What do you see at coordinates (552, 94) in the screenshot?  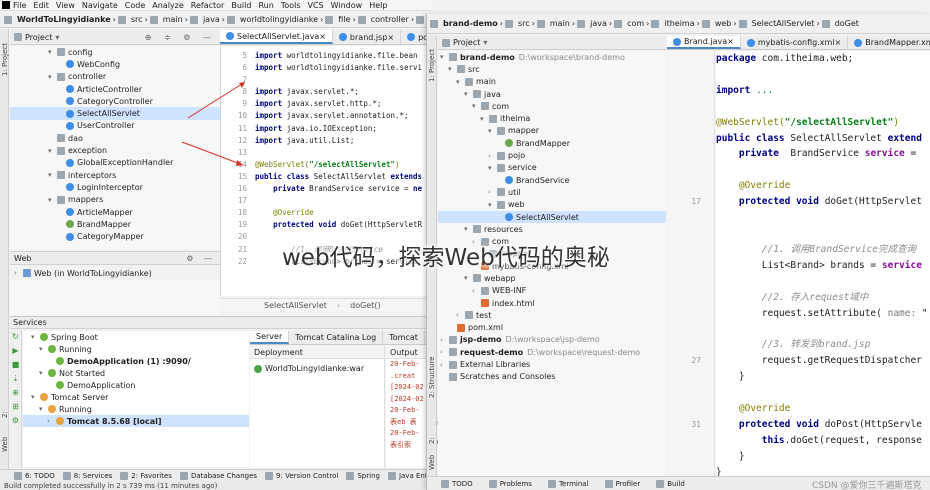 I see `tree-item: ▾ java` at bounding box center [552, 94].